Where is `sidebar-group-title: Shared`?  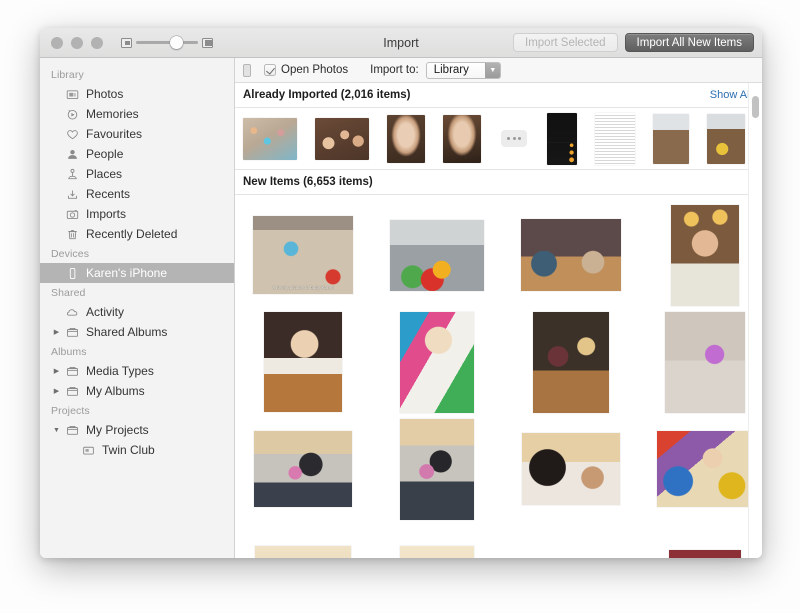
sidebar-group-title: Shared is located at coordinates (68, 293).